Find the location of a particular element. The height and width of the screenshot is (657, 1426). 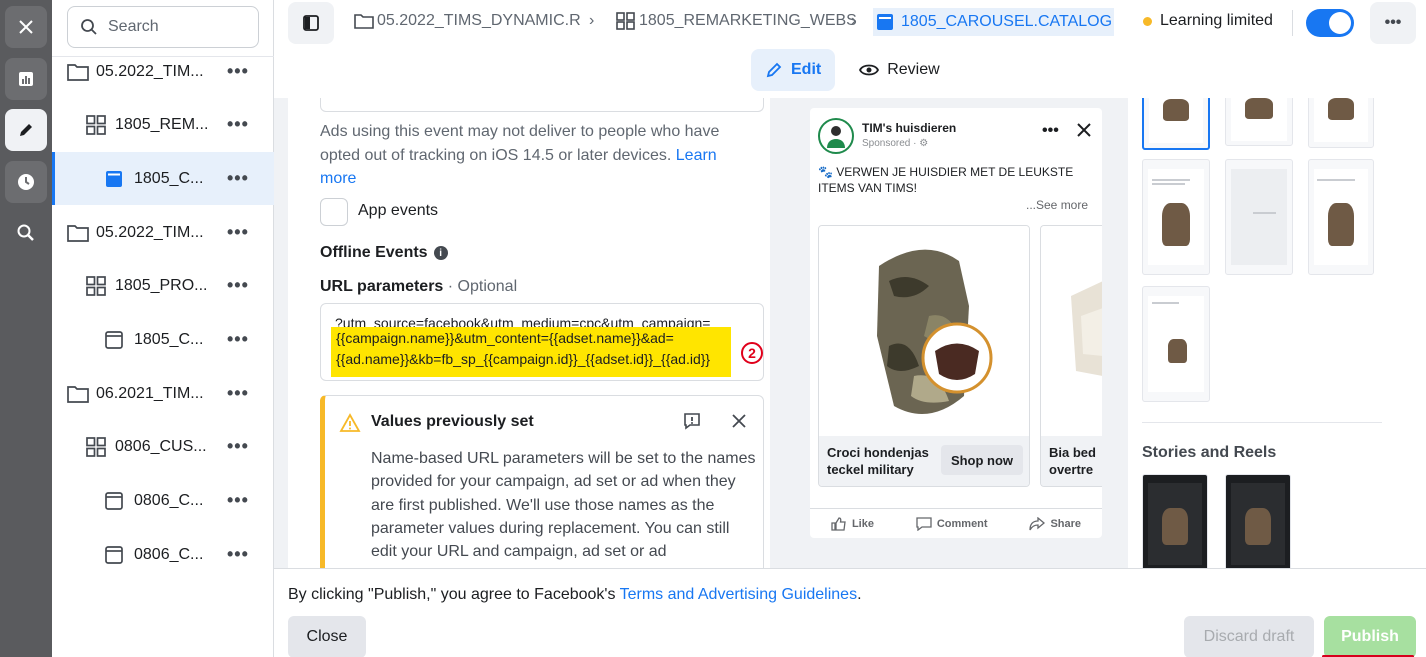

search-input: Search is located at coordinates (163, 27).